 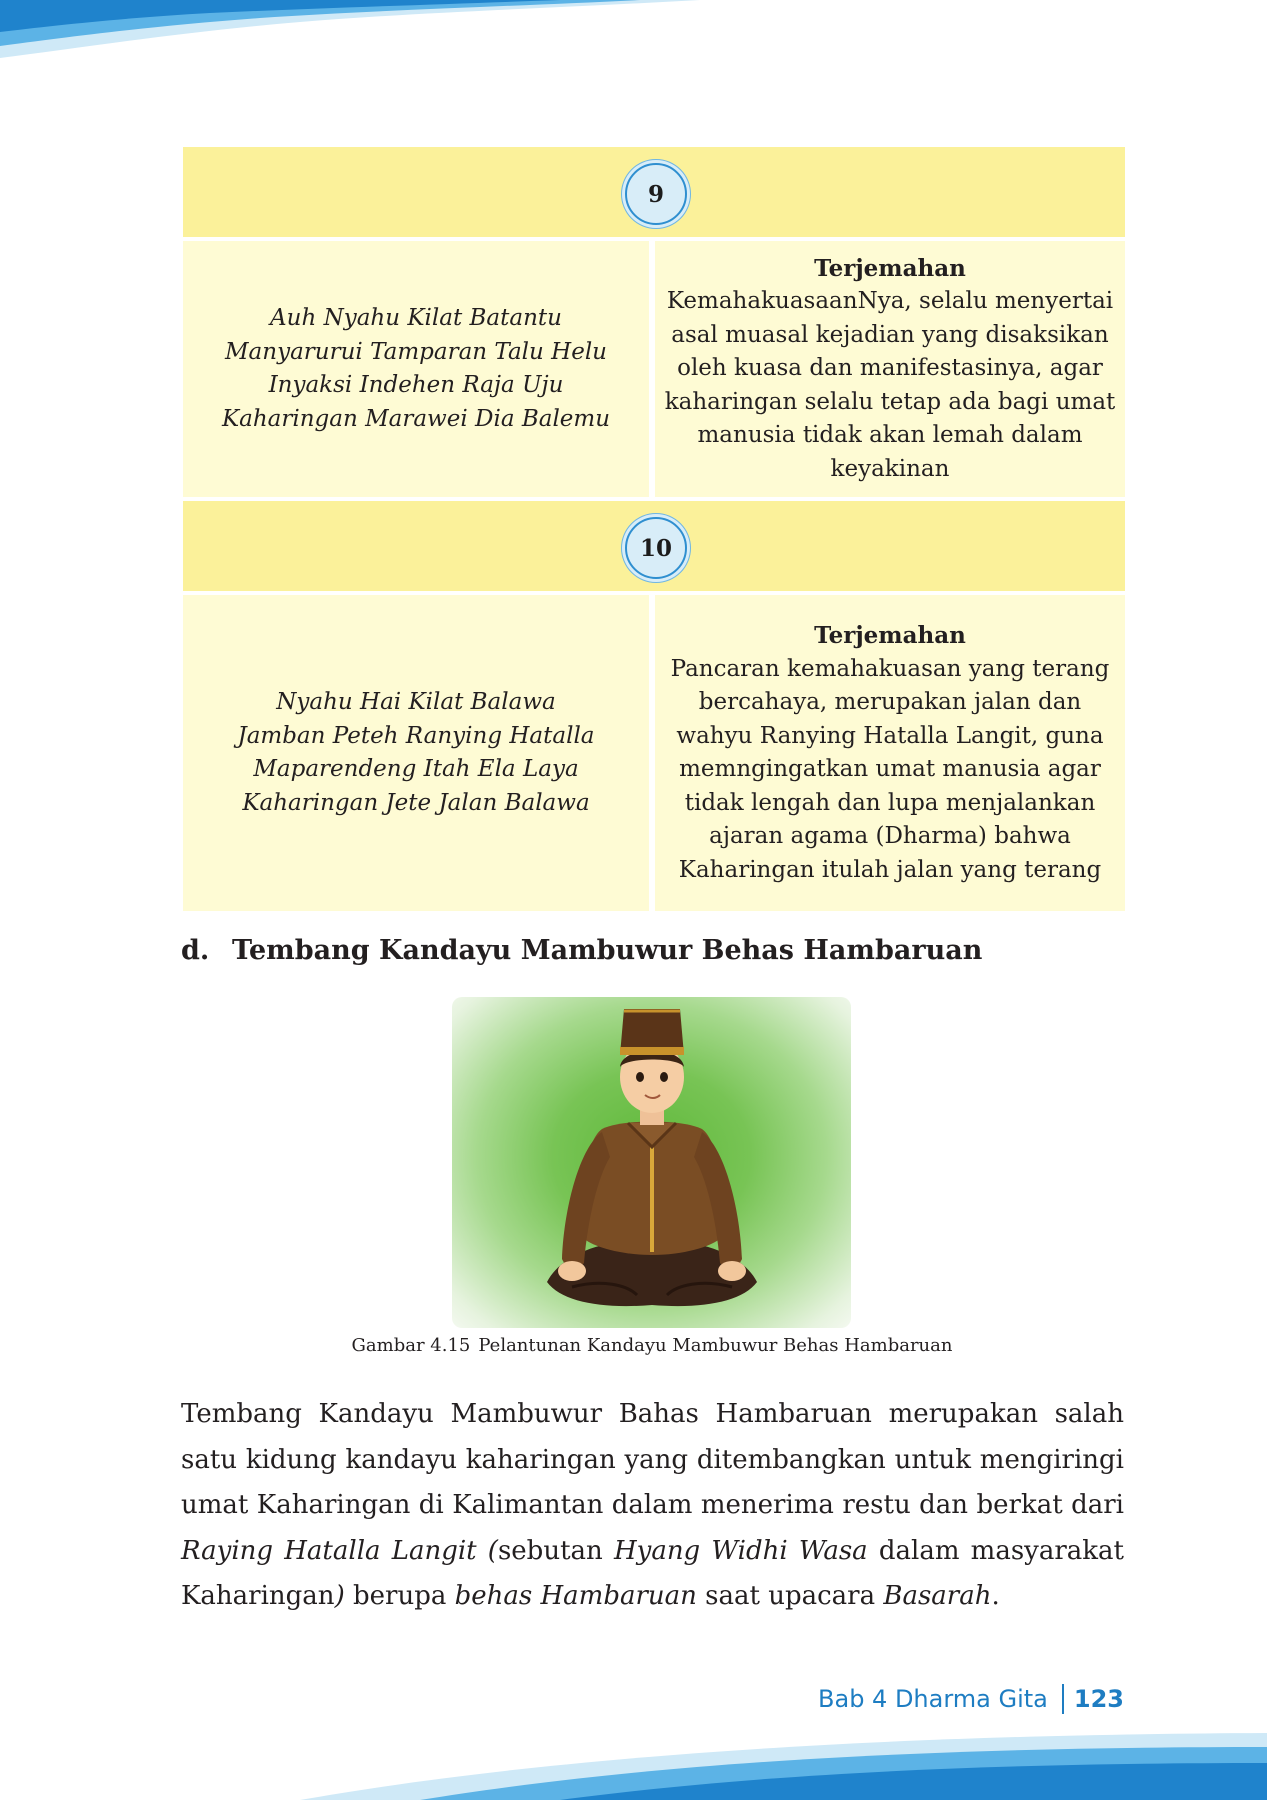 What do you see at coordinates (350, 29) in the screenshot?
I see `top-wave-decoration` at bounding box center [350, 29].